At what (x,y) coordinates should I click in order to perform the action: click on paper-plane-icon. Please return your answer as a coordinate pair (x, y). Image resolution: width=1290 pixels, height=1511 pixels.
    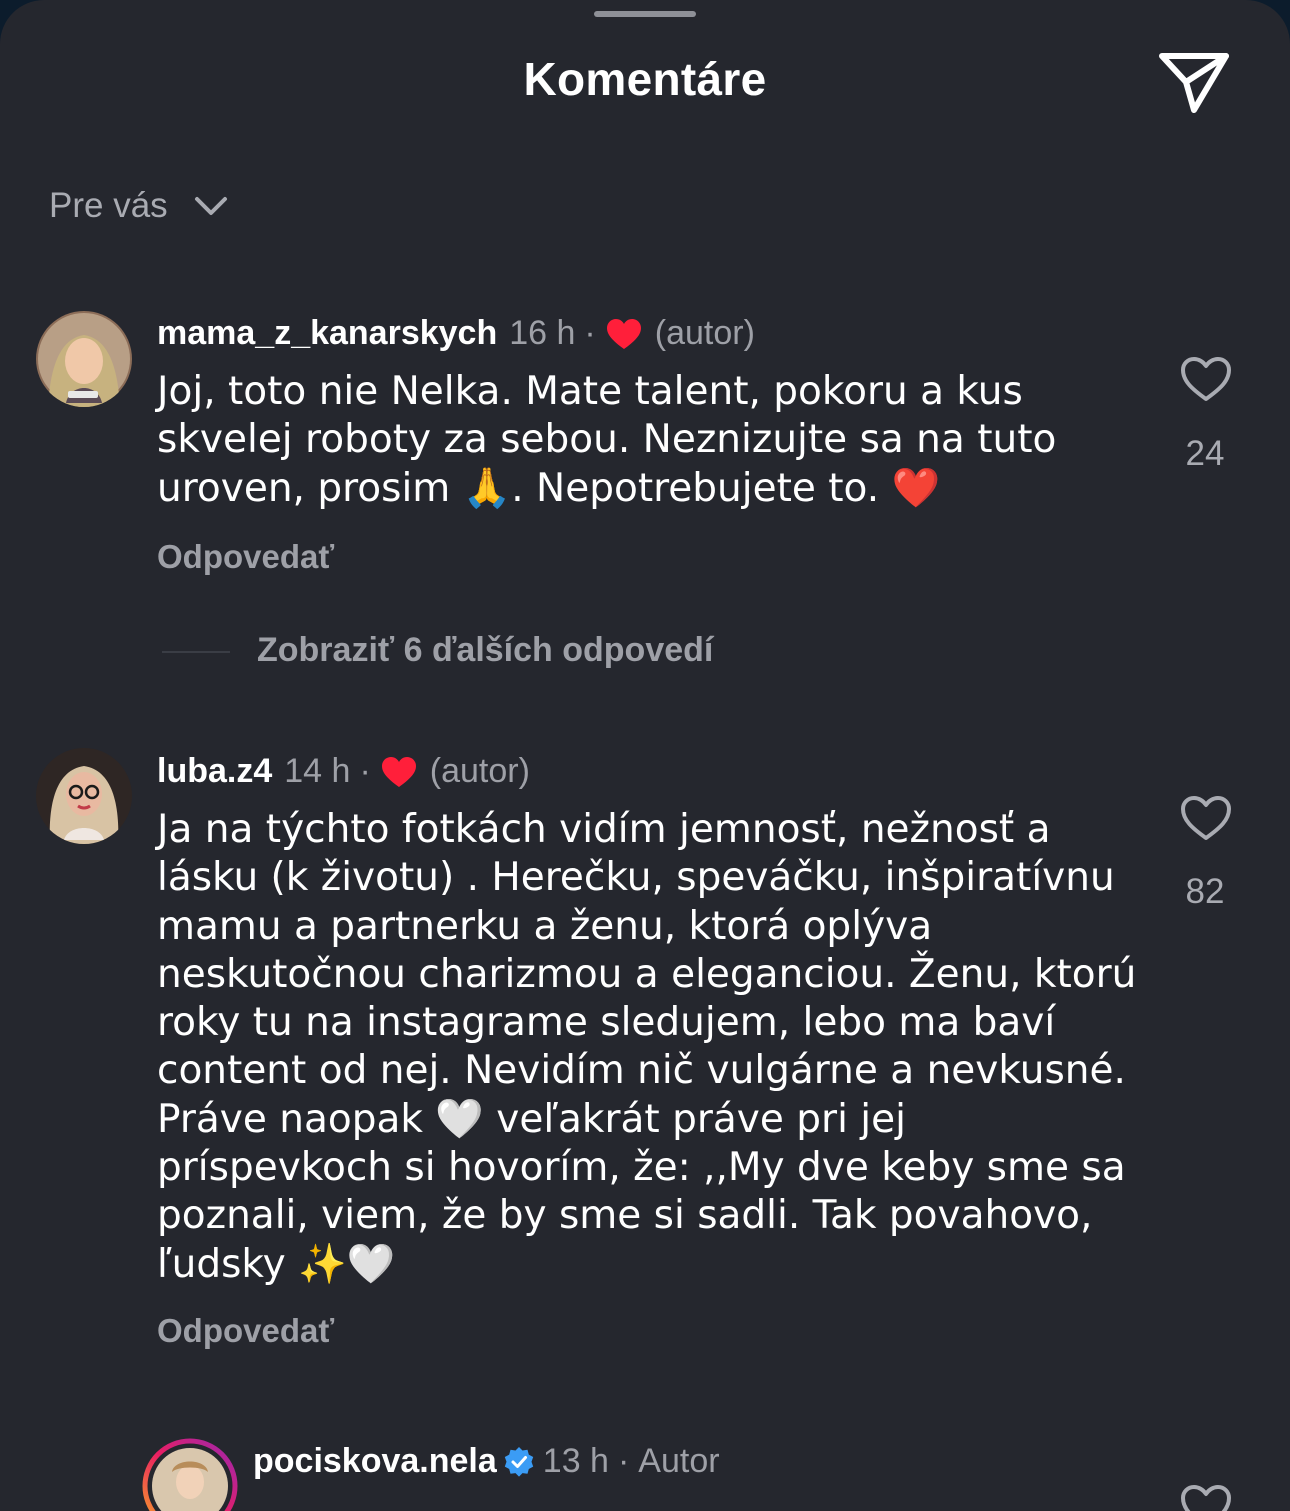
    Looking at the image, I should click on (1194, 82).